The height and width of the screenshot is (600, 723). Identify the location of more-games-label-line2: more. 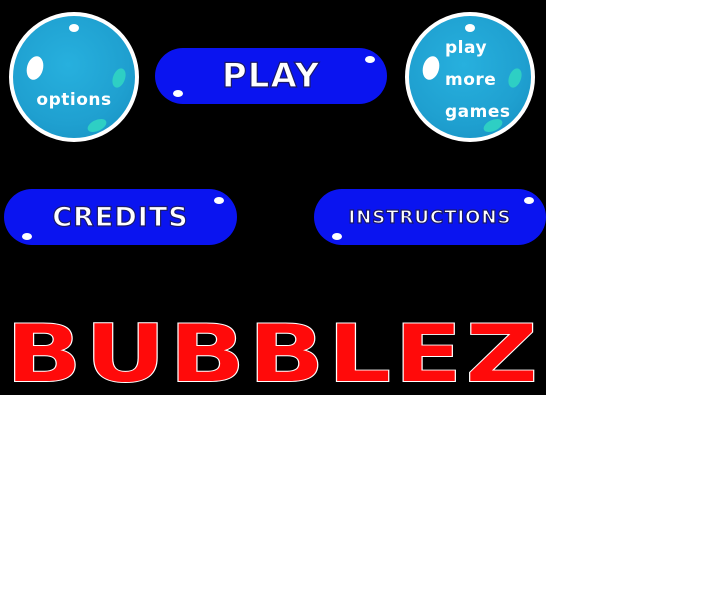
(471, 80).